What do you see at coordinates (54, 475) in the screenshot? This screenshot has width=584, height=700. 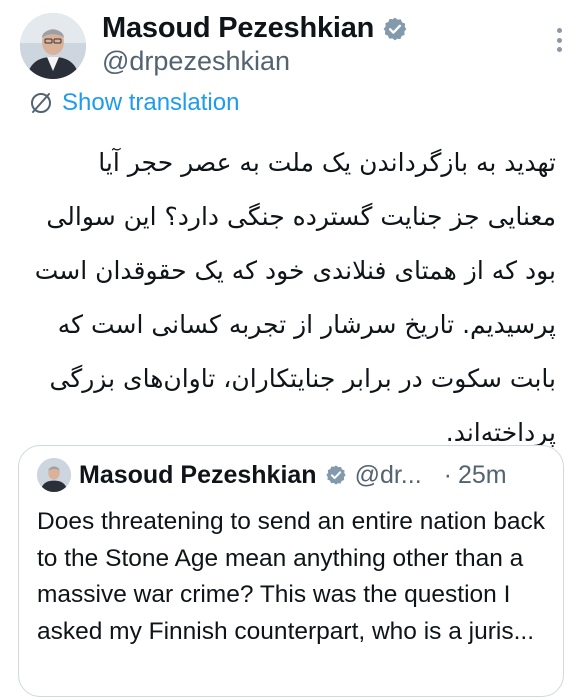 I see `quoted-author-avatar` at bounding box center [54, 475].